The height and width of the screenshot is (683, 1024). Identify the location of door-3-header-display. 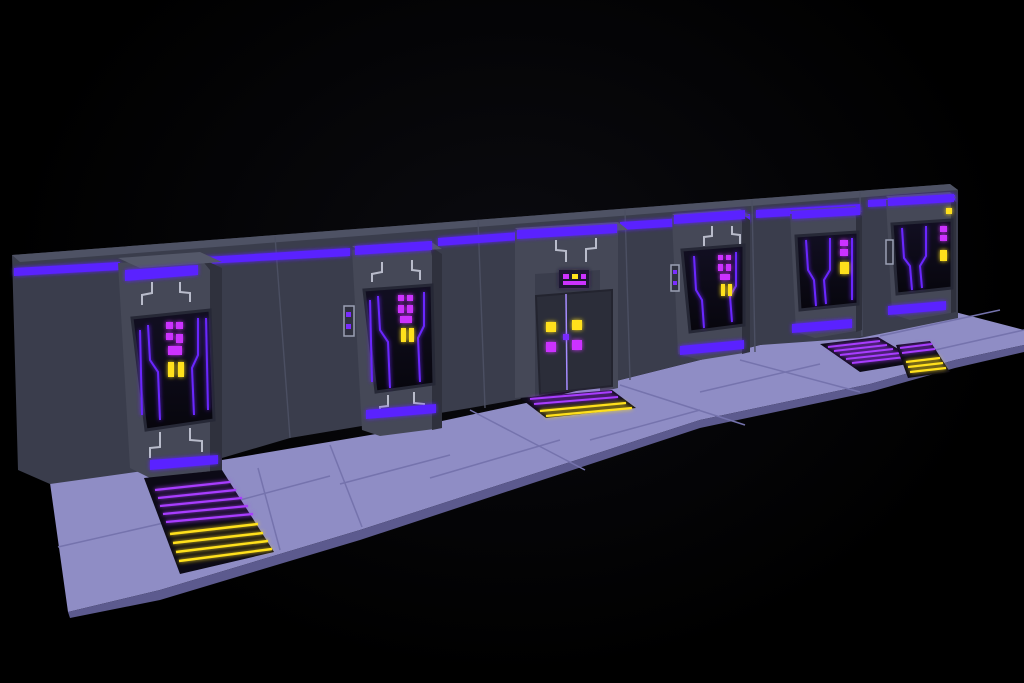
(574, 279).